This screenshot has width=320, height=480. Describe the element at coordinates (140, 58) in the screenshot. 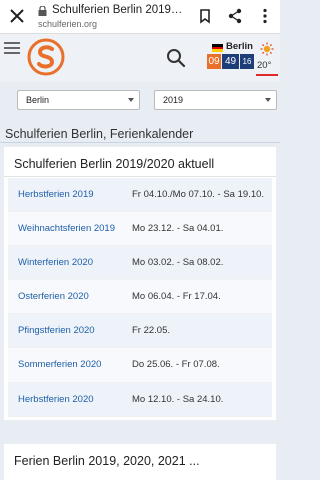

I see `site-header: Berlin 09 49 16 20°` at that location.